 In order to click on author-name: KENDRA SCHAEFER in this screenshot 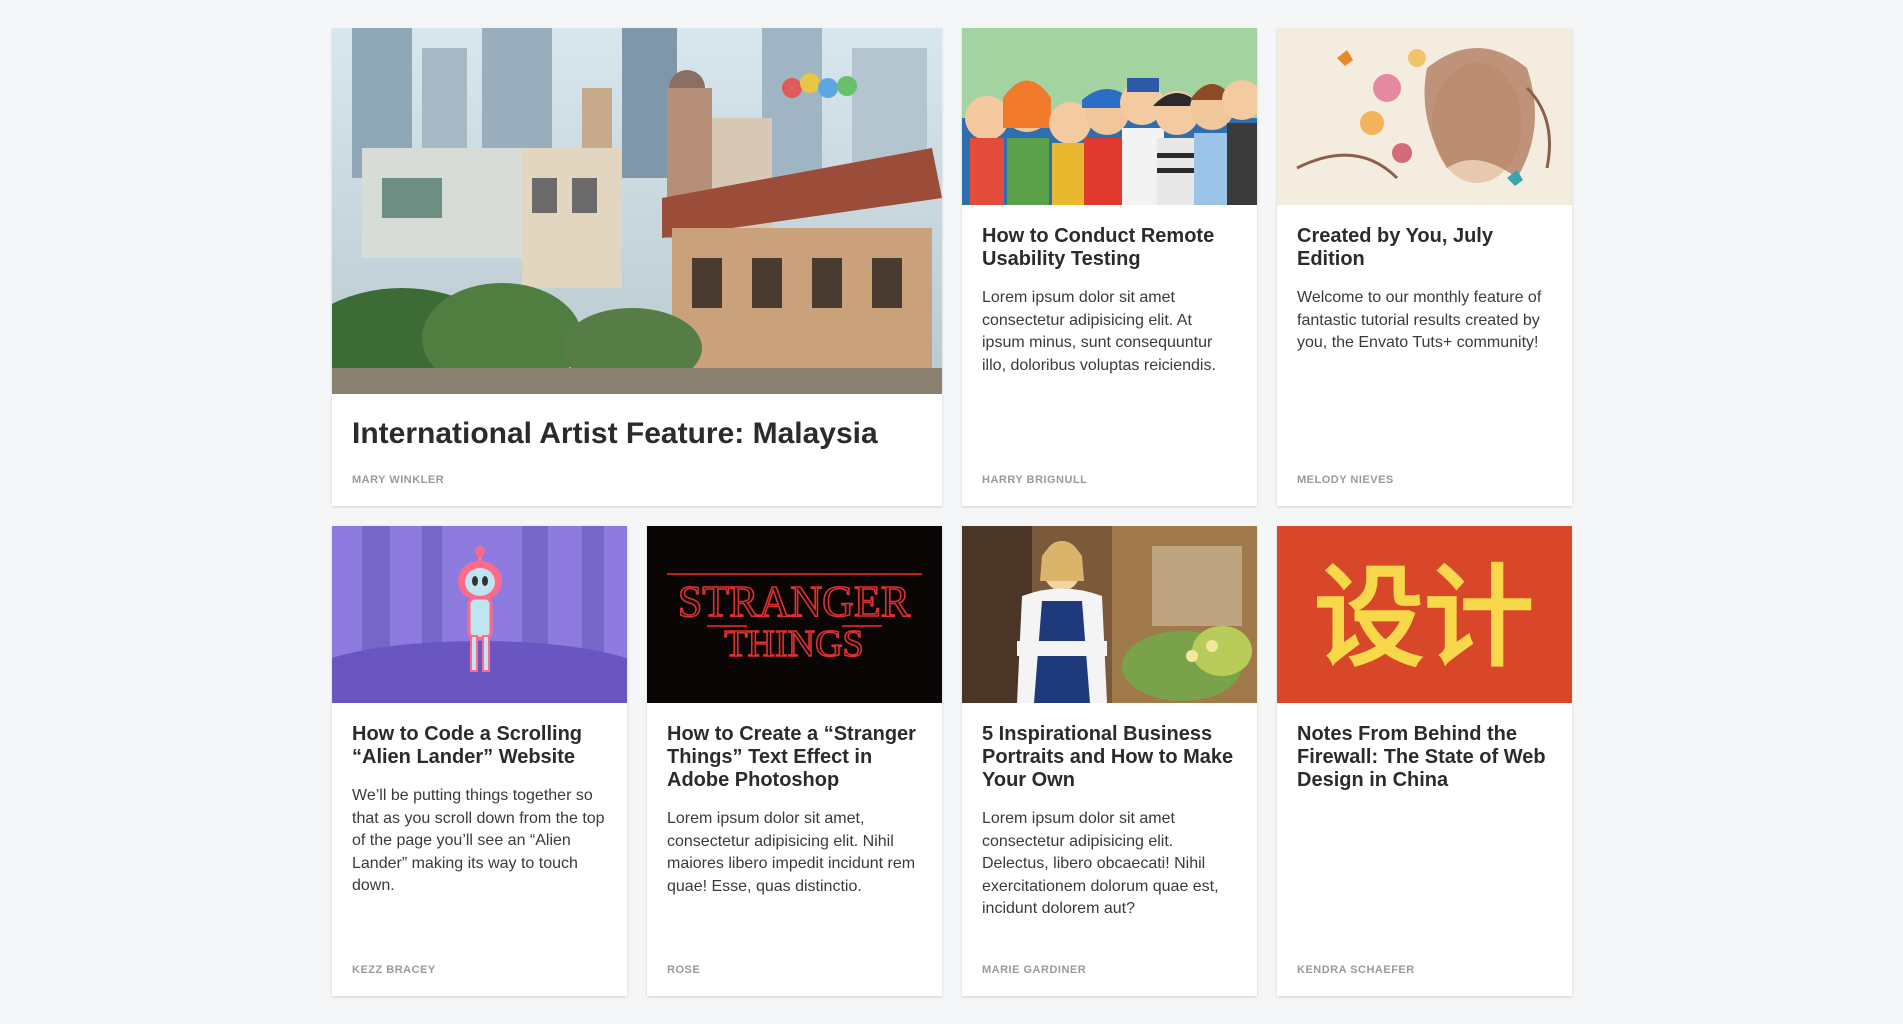, I will do `click(1356, 970)`.